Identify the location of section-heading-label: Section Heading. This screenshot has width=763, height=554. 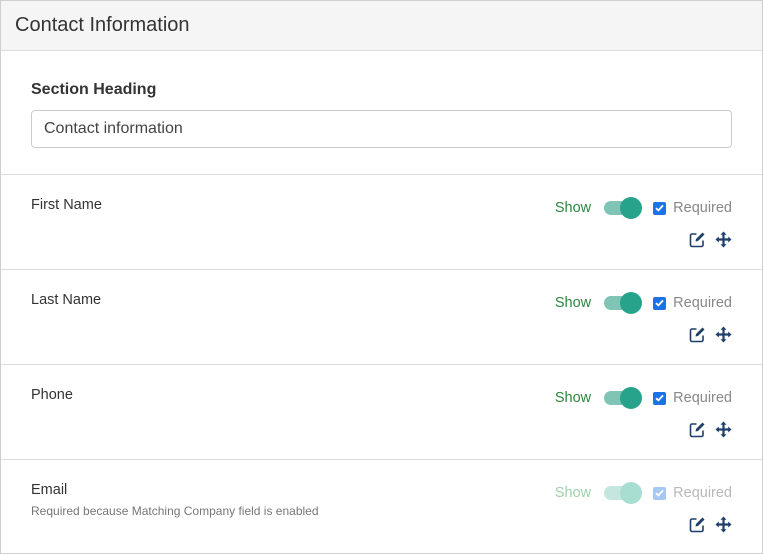
(94, 89).